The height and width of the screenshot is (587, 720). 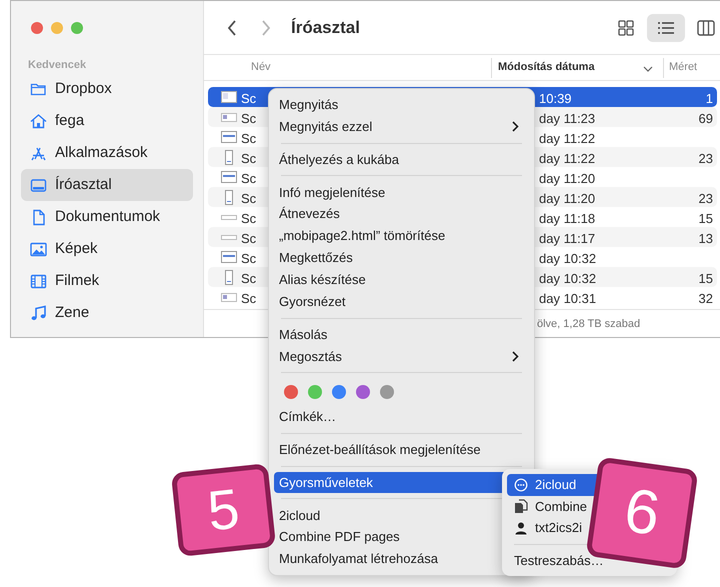 I want to click on modified-date: day 11:23, so click(x=567, y=119).